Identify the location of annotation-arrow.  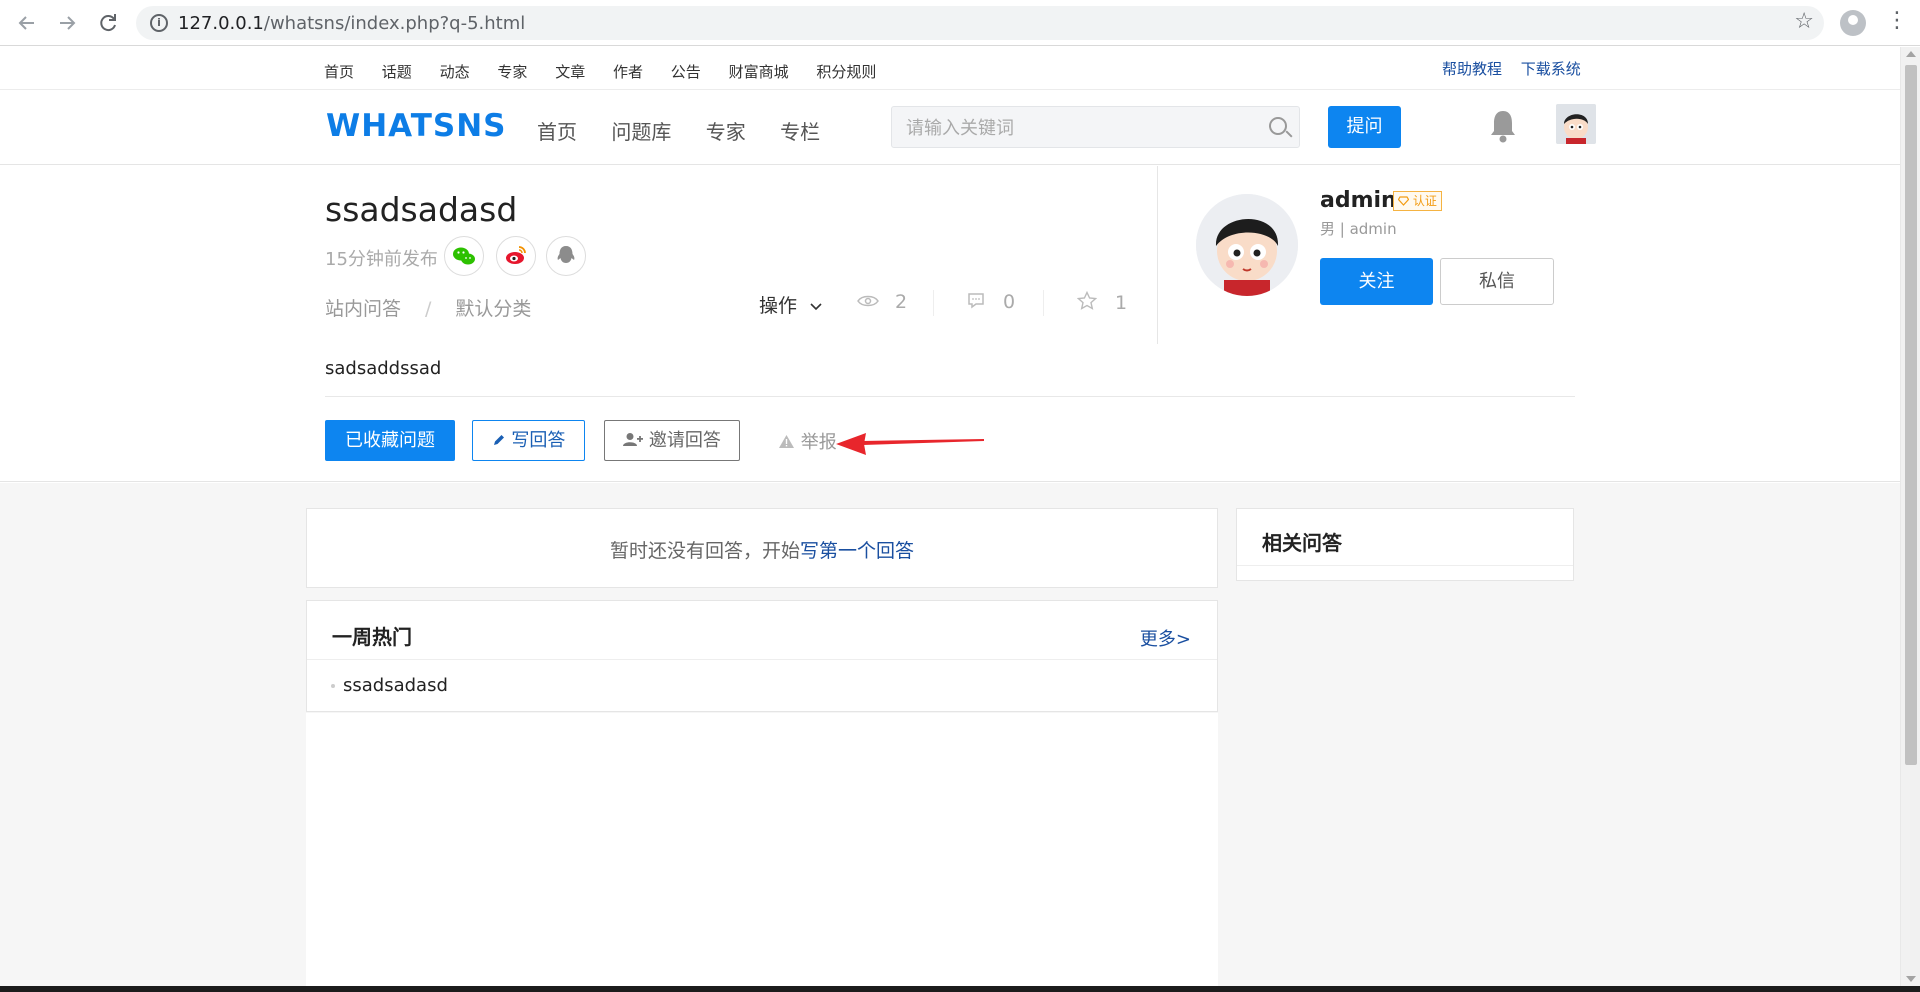
(910, 444).